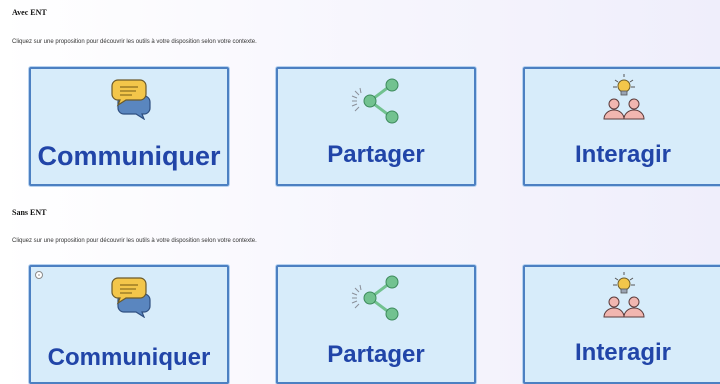 This screenshot has height=384, width=720. Describe the element at coordinates (29, 12) in the screenshot. I see `section-title: Avec ENT` at that location.